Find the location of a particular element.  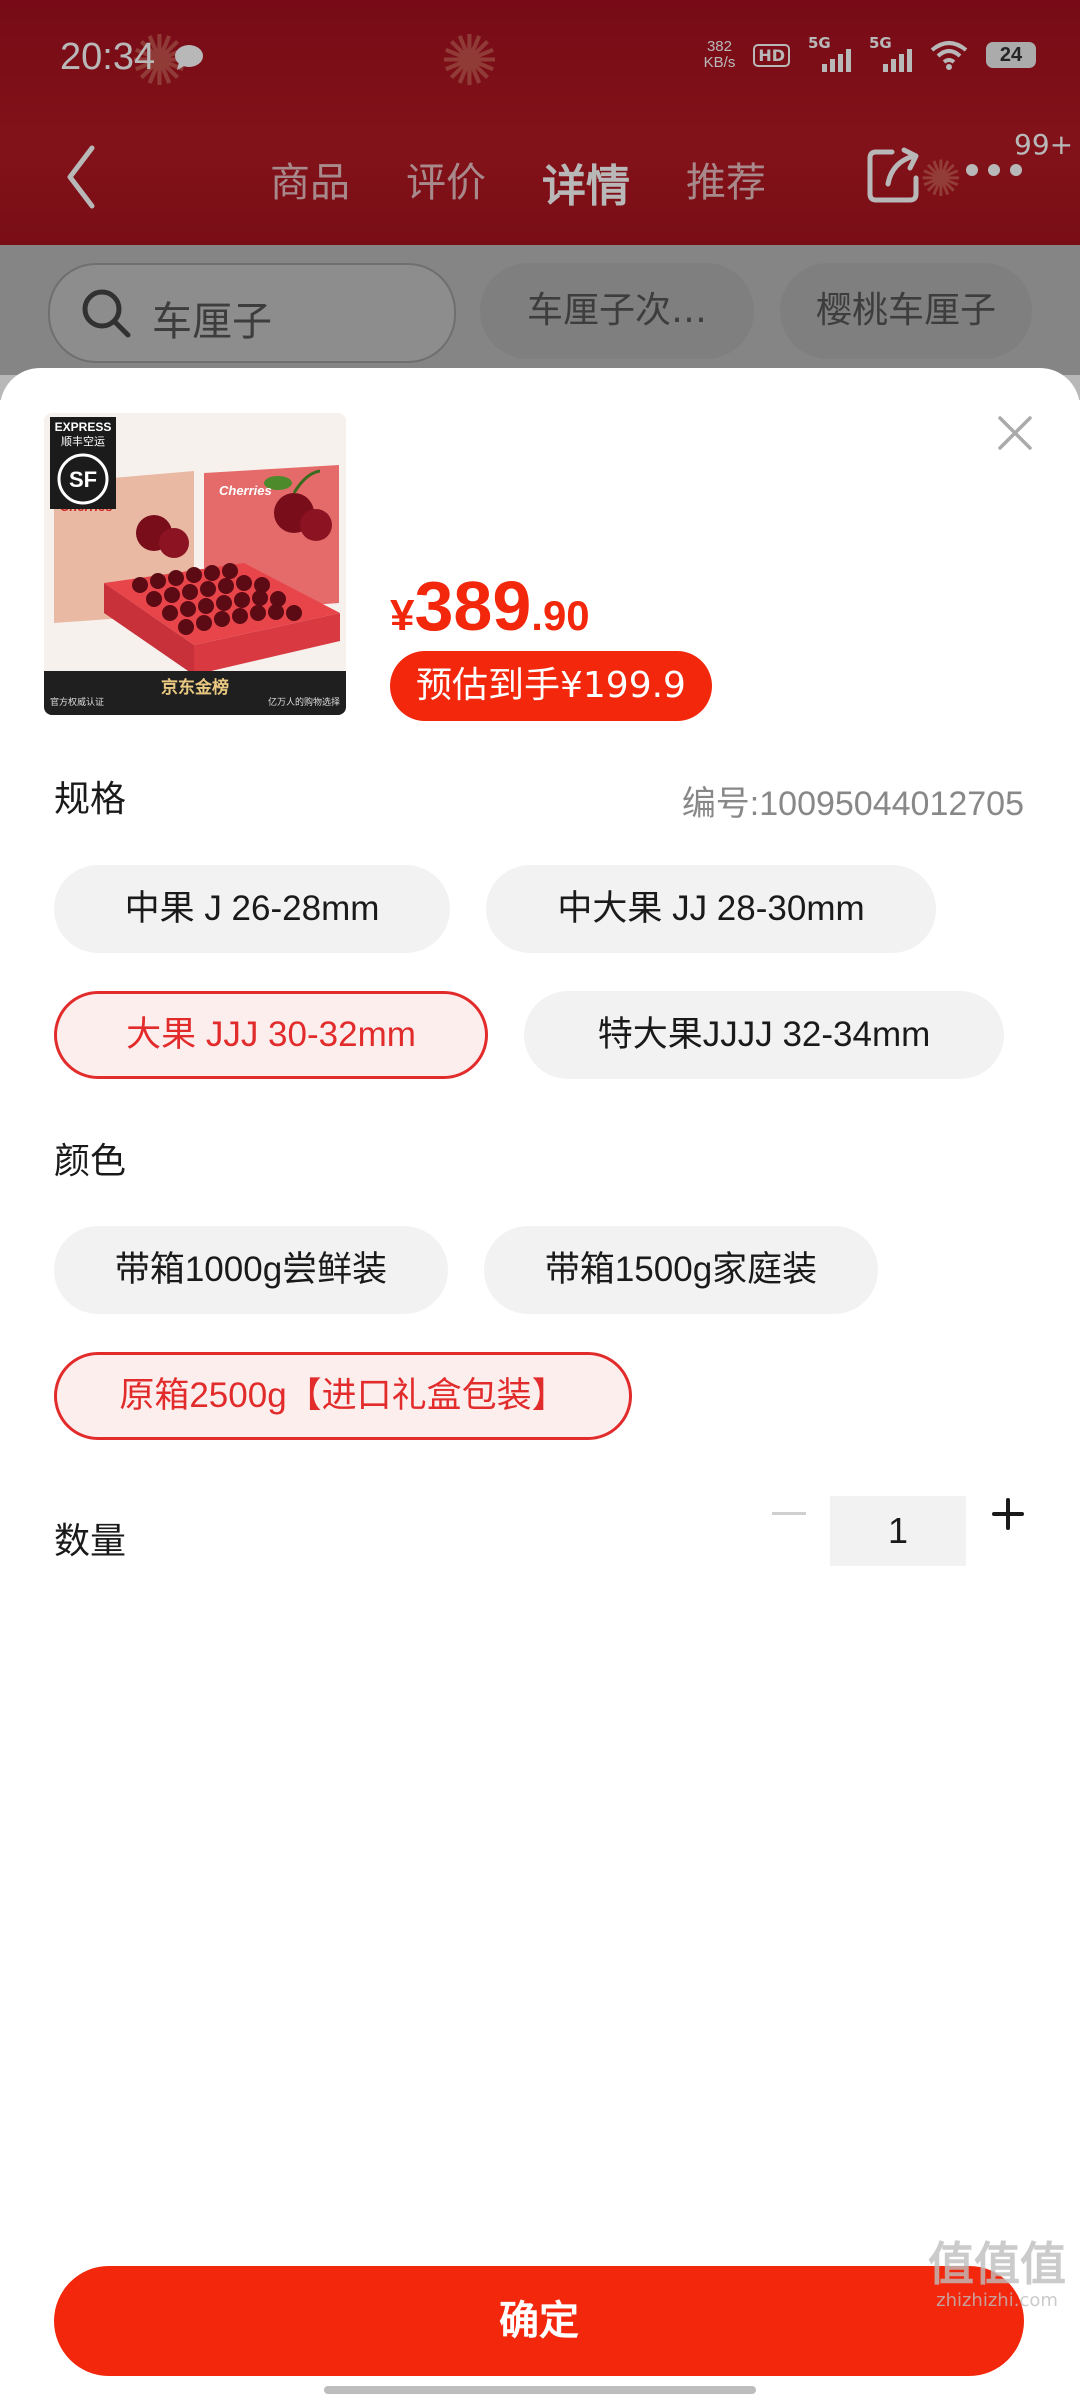

cherry-gift-box-image: Cherries Cherries EXPRESS 顺丰空运 SF 官方权威认证 is located at coordinates (195, 564).